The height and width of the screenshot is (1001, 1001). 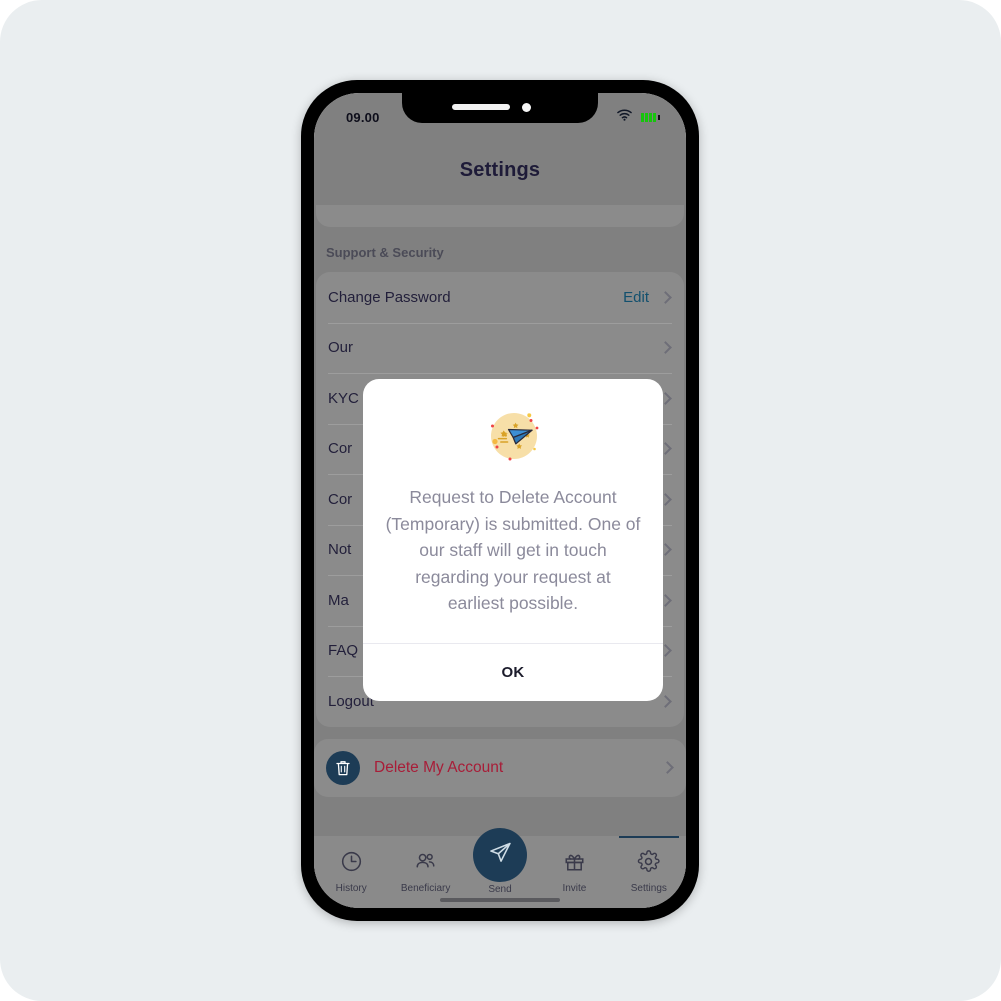 I want to click on tab-beneficiary: Beneficiary, so click(x=425, y=872).